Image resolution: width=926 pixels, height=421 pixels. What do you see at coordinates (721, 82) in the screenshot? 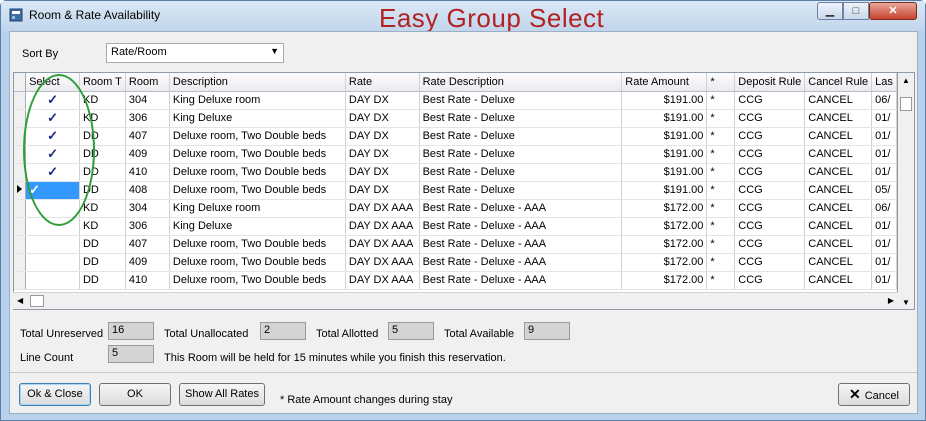
I see `col-star: *` at bounding box center [721, 82].